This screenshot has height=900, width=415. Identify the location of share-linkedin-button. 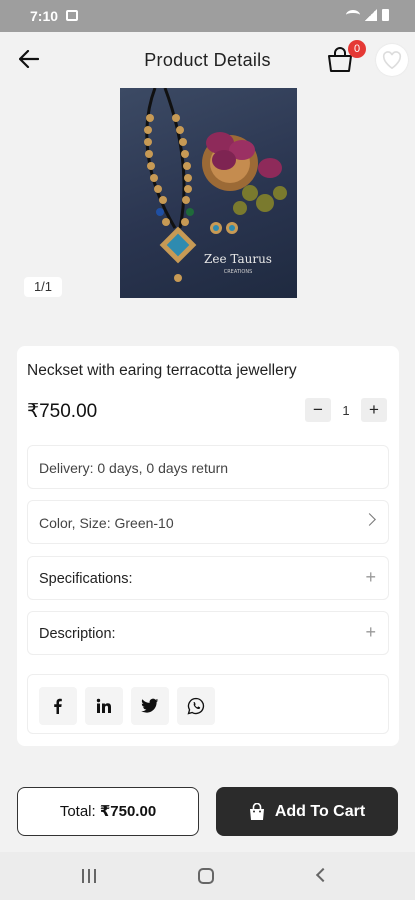
(104, 706).